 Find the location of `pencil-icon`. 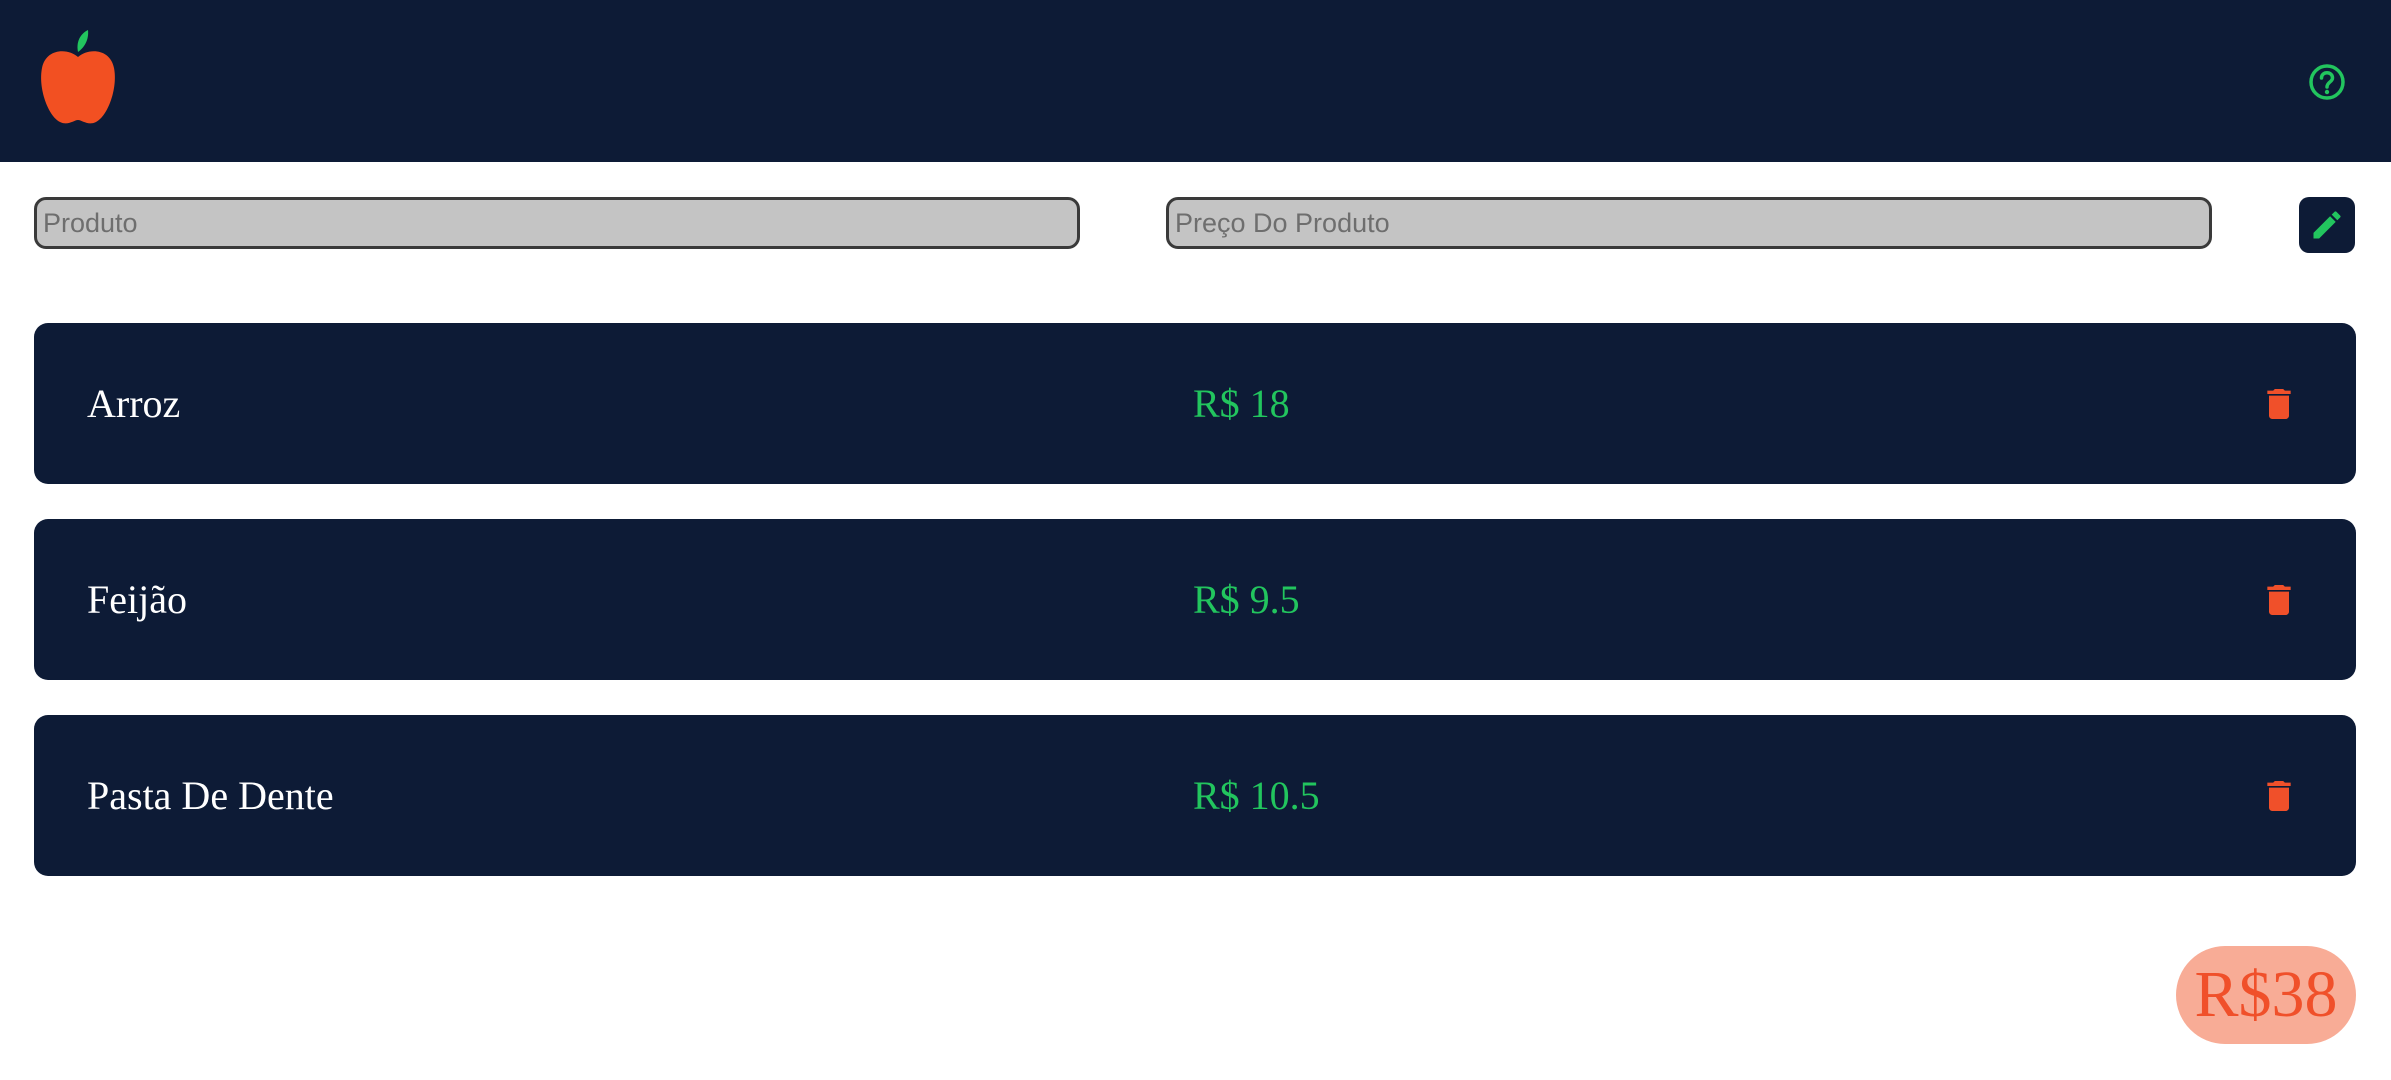

pencil-icon is located at coordinates (2327, 225).